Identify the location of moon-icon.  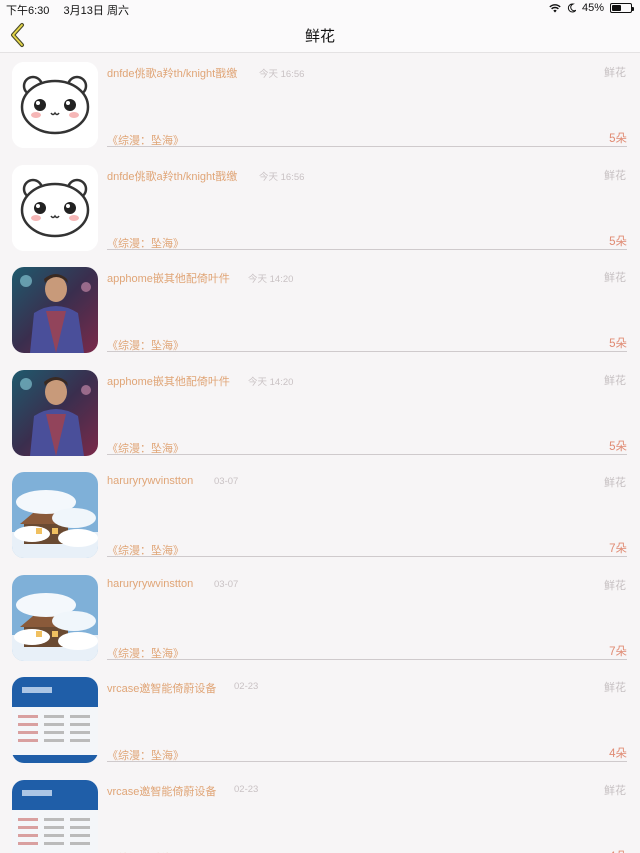
(571, 8).